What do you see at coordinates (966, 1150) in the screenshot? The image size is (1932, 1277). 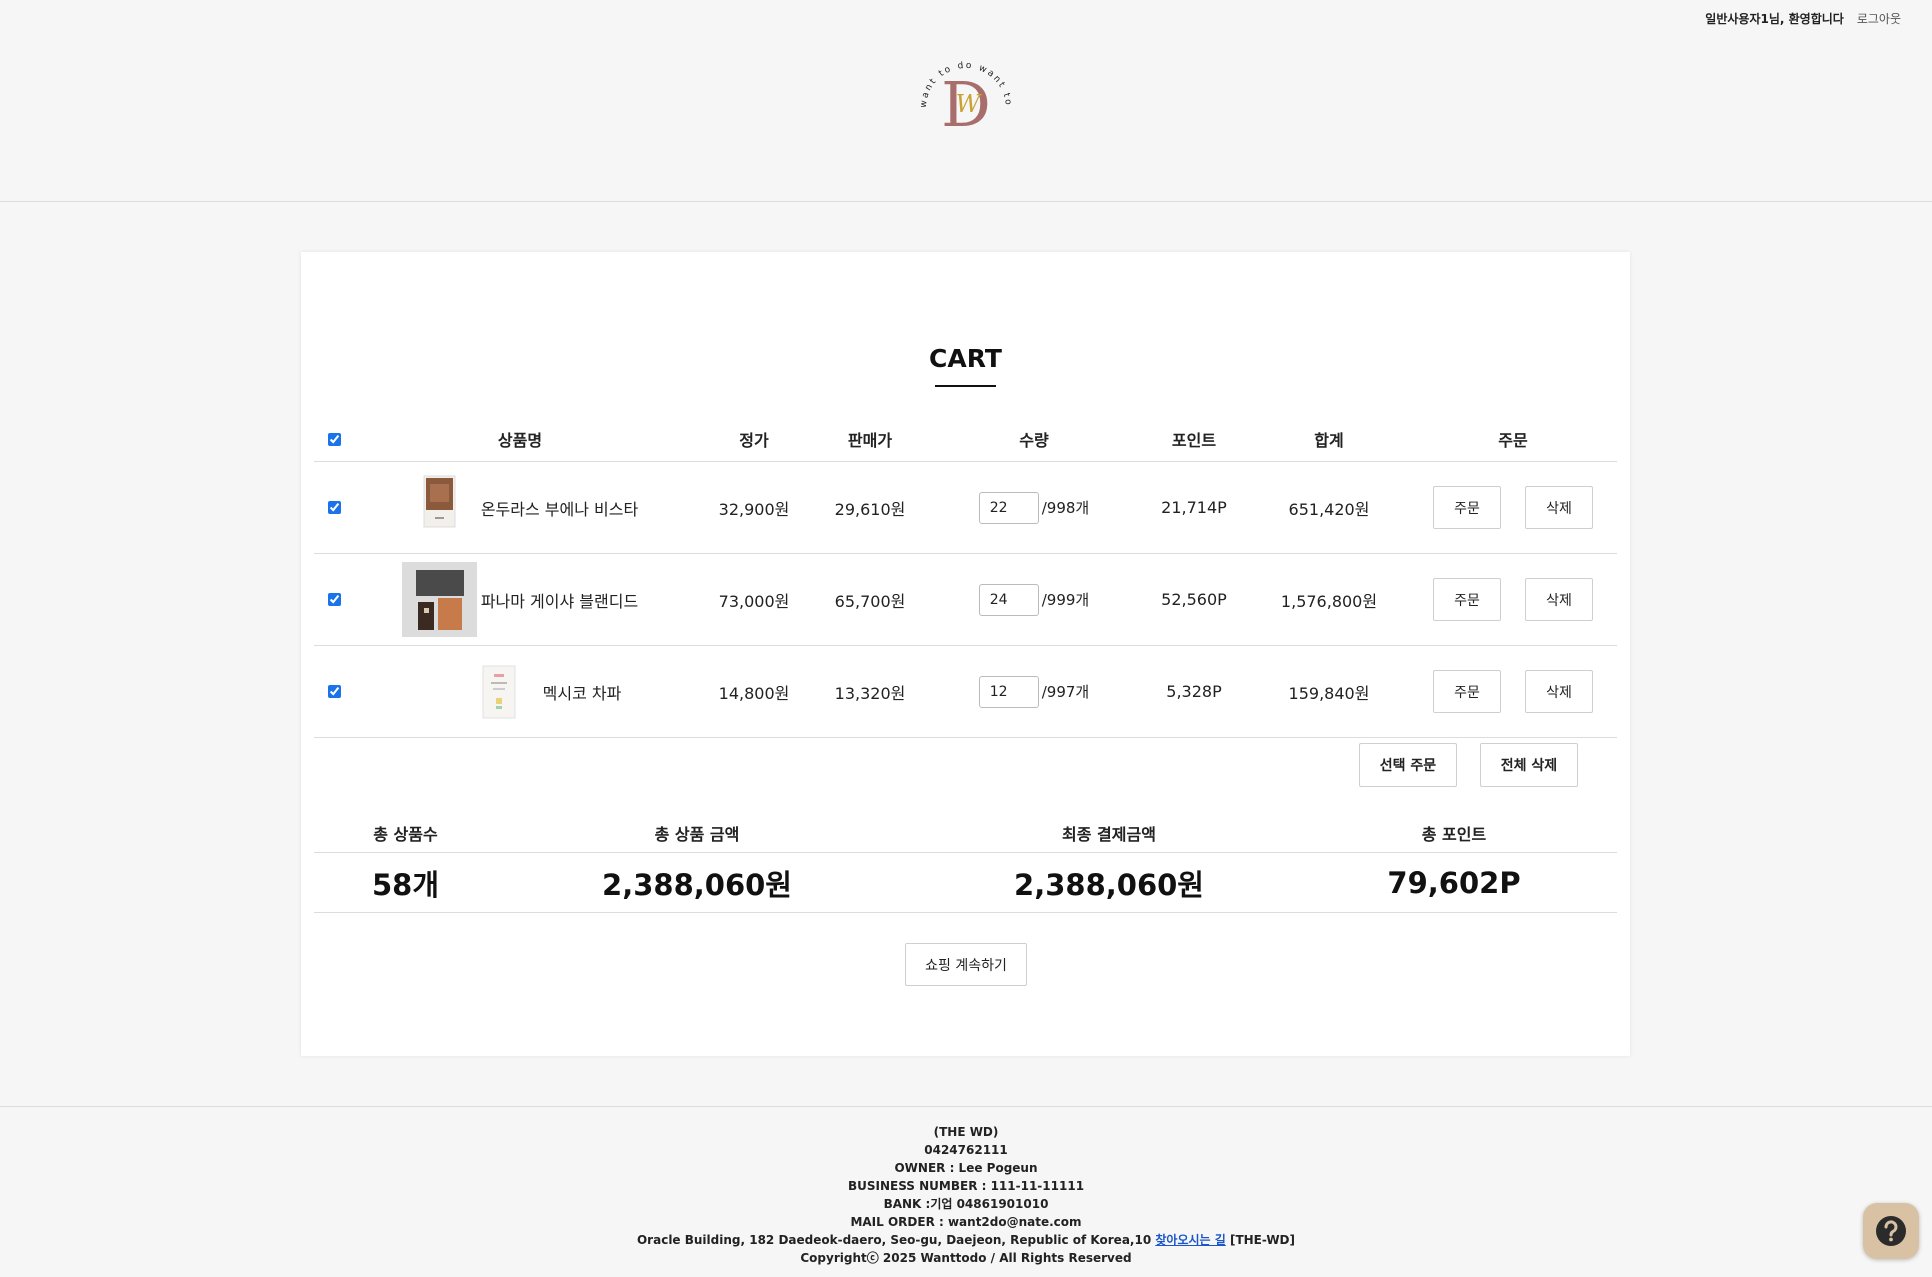 I see `footer-phone: 0424762111` at bounding box center [966, 1150].